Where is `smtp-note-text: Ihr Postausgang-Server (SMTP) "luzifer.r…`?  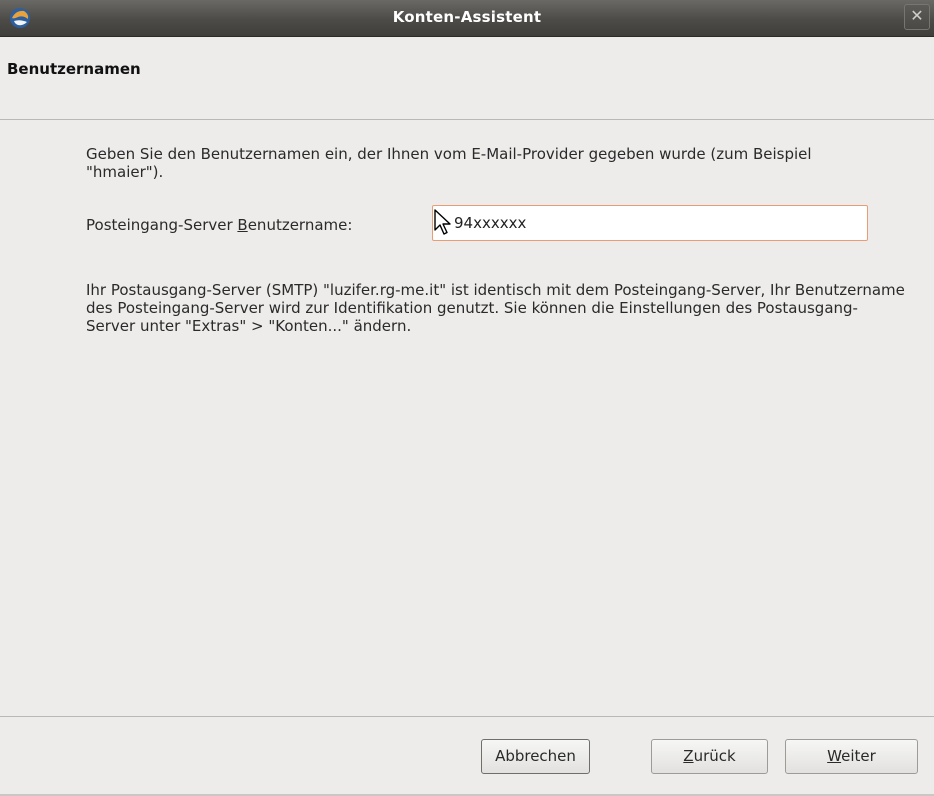
smtp-note-text: Ihr Postausgang-Server (SMTP) "luzifer.r… is located at coordinates (495, 308).